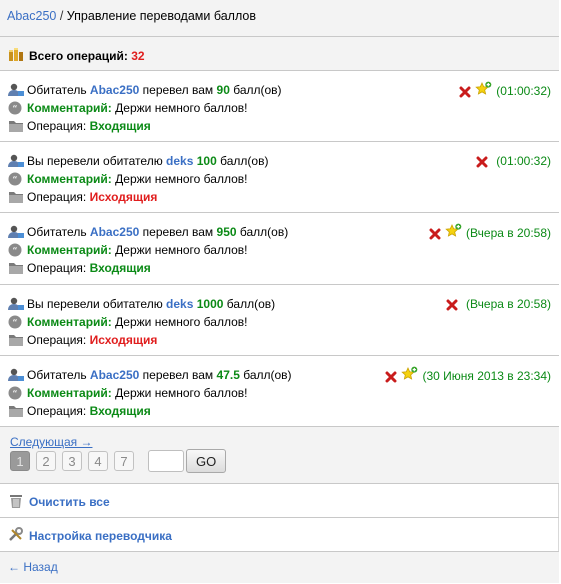 The width and height of the screenshot is (561, 584). Describe the element at coordinates (16, 502) in the screenshot. I see `trash-icon` at that location.